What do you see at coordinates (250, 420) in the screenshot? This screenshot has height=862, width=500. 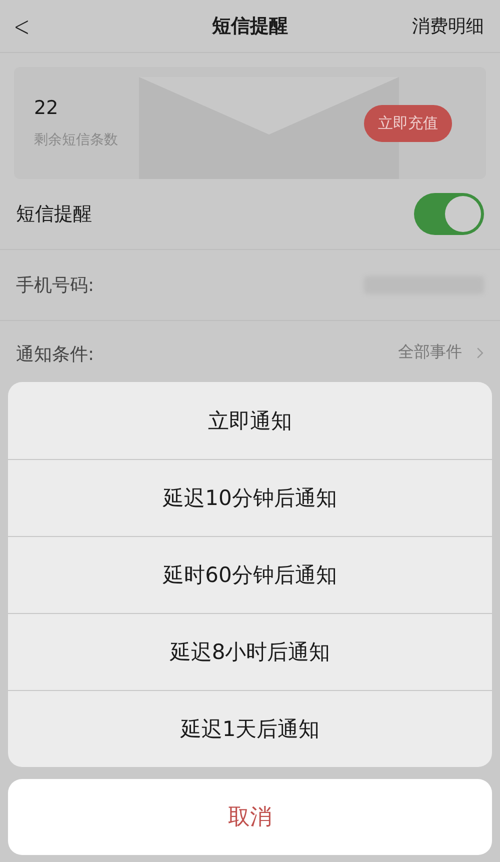 I see `sheet-option: 立即通知` at bounding box center [250, 420].